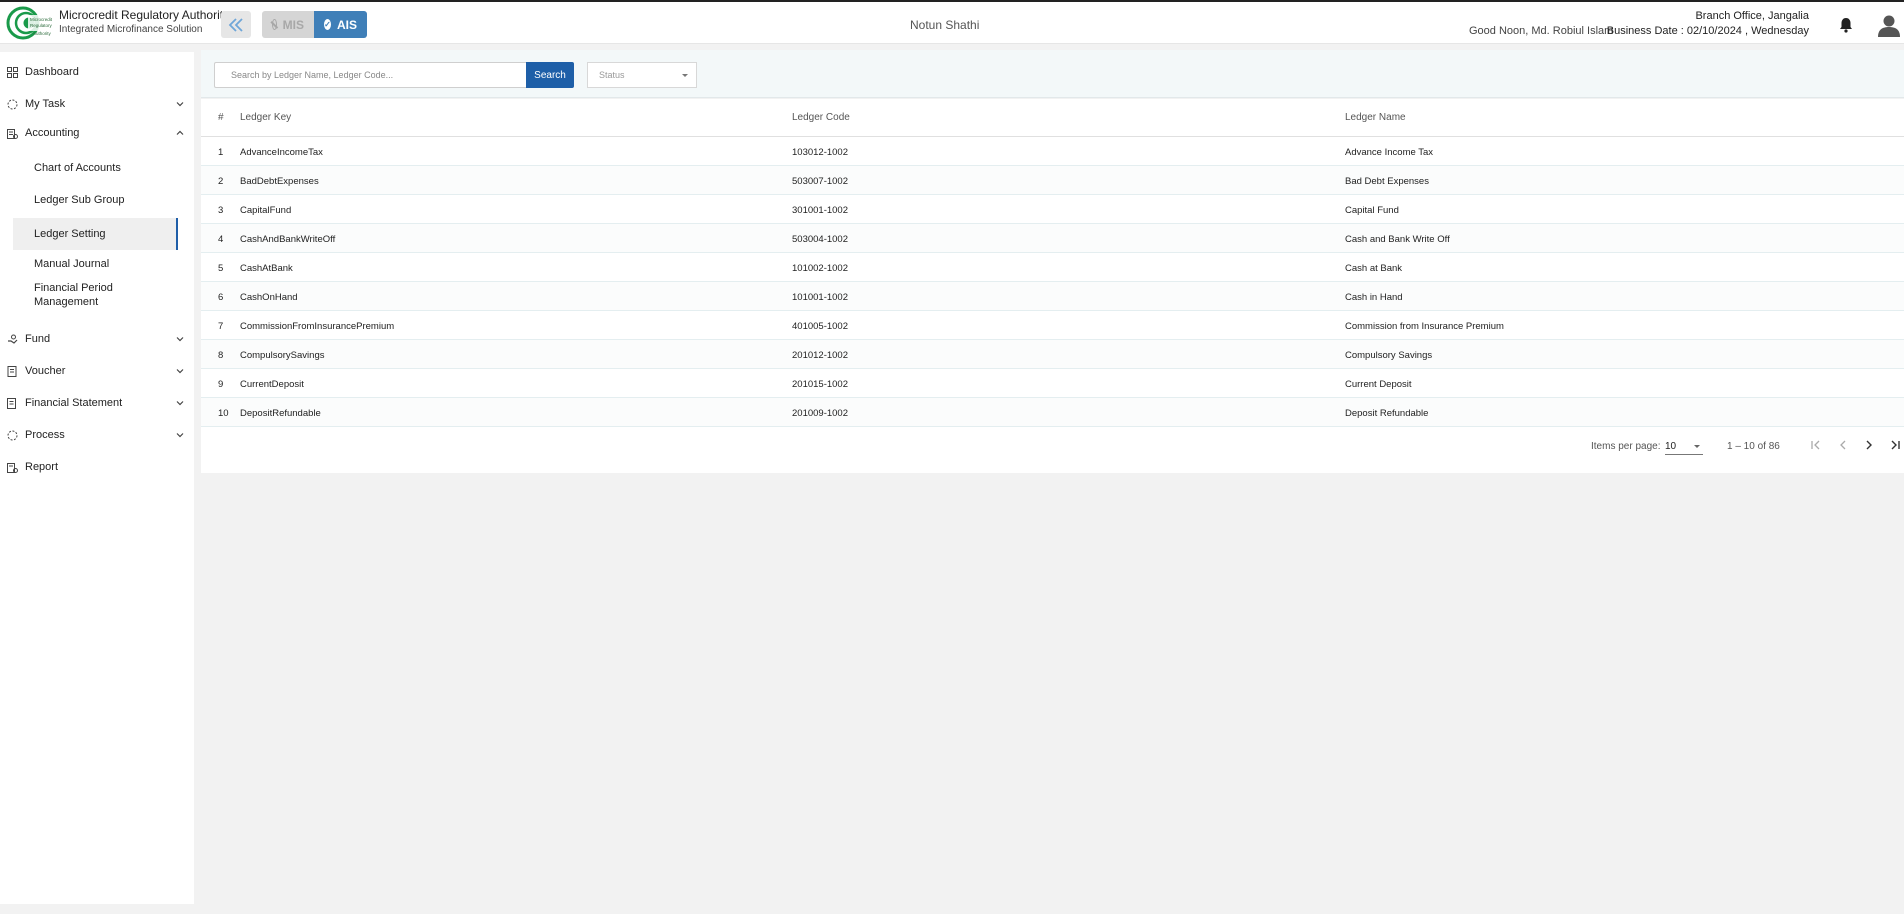 The image size is (1904, 914). I want to click on ledger-code: 503004-1002, so click(820, 239).